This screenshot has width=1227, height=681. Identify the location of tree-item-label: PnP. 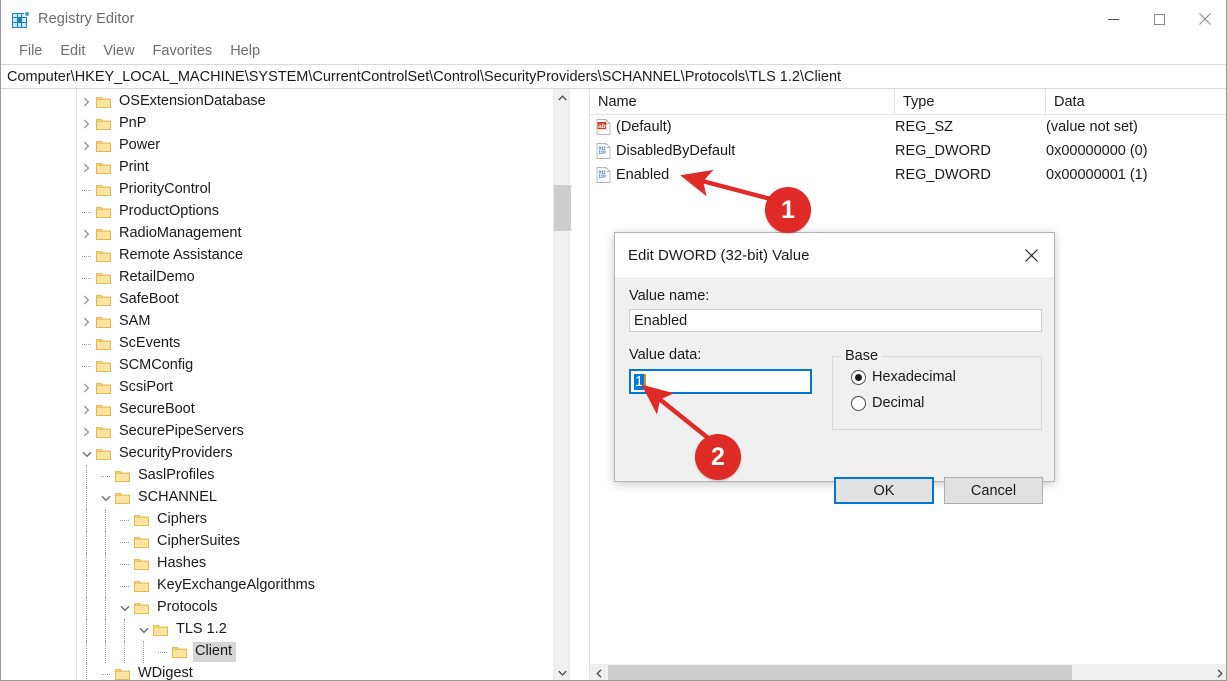
(133, 123).